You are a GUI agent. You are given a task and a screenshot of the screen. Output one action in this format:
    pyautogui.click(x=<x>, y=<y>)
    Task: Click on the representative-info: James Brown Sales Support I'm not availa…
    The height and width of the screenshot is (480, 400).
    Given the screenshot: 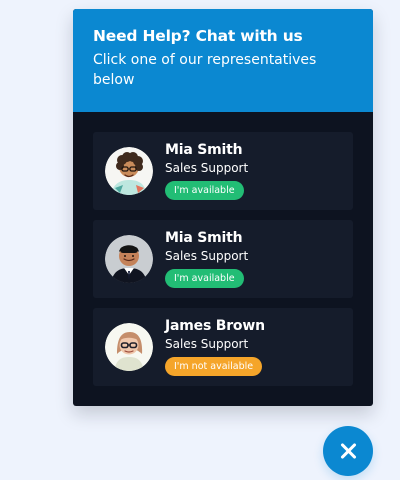 What is the action you would take?
    pyautogui.click(x=215, y=346)
    